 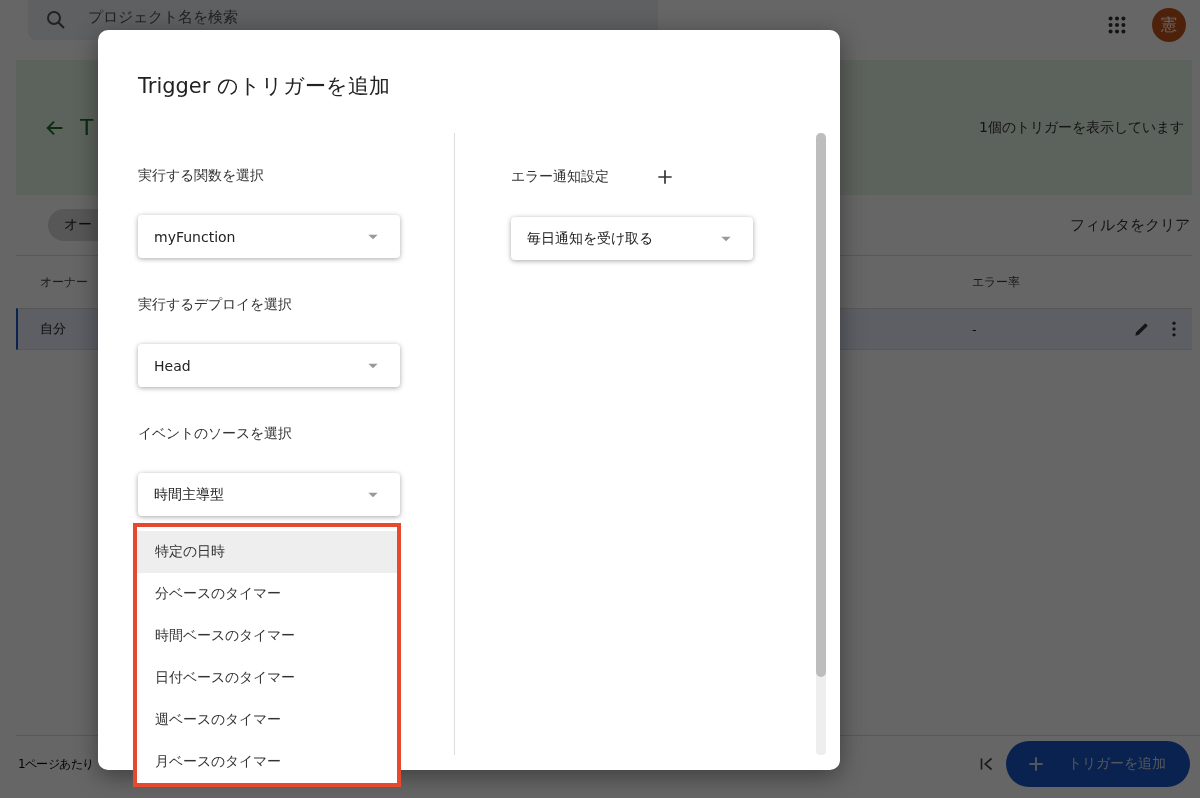 I want to click on dropdown-field: myFunction, so click(x=269, y=236).